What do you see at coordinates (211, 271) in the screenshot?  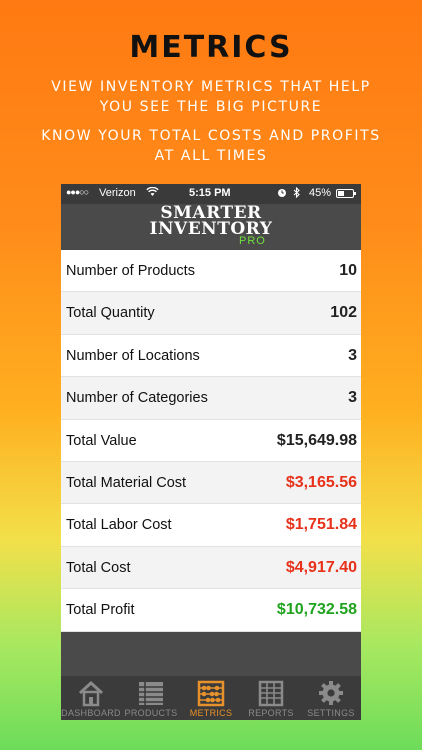 I see `metric-row-number-of-products: Number of Products 10` at bounding box center [211, 271].